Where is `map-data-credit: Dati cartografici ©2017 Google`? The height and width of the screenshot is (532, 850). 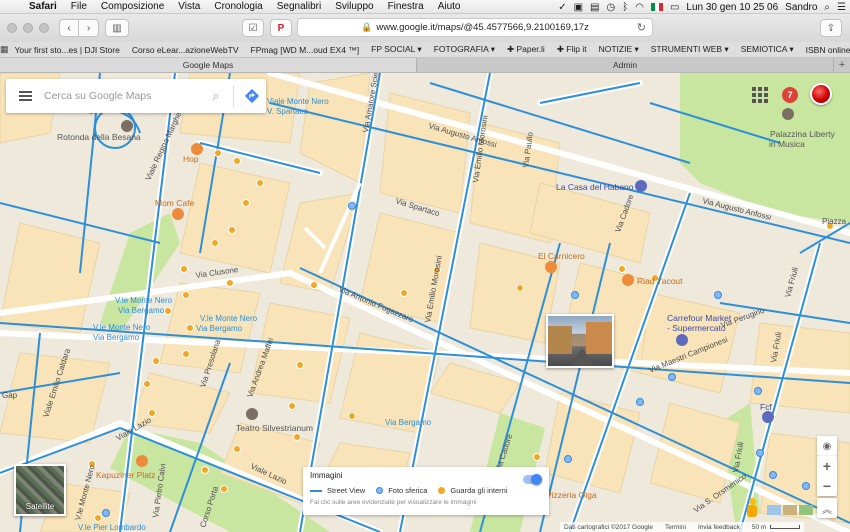
map-data-credit: Dati cartografici ©2017 Google is located at coordinates (608, 527).